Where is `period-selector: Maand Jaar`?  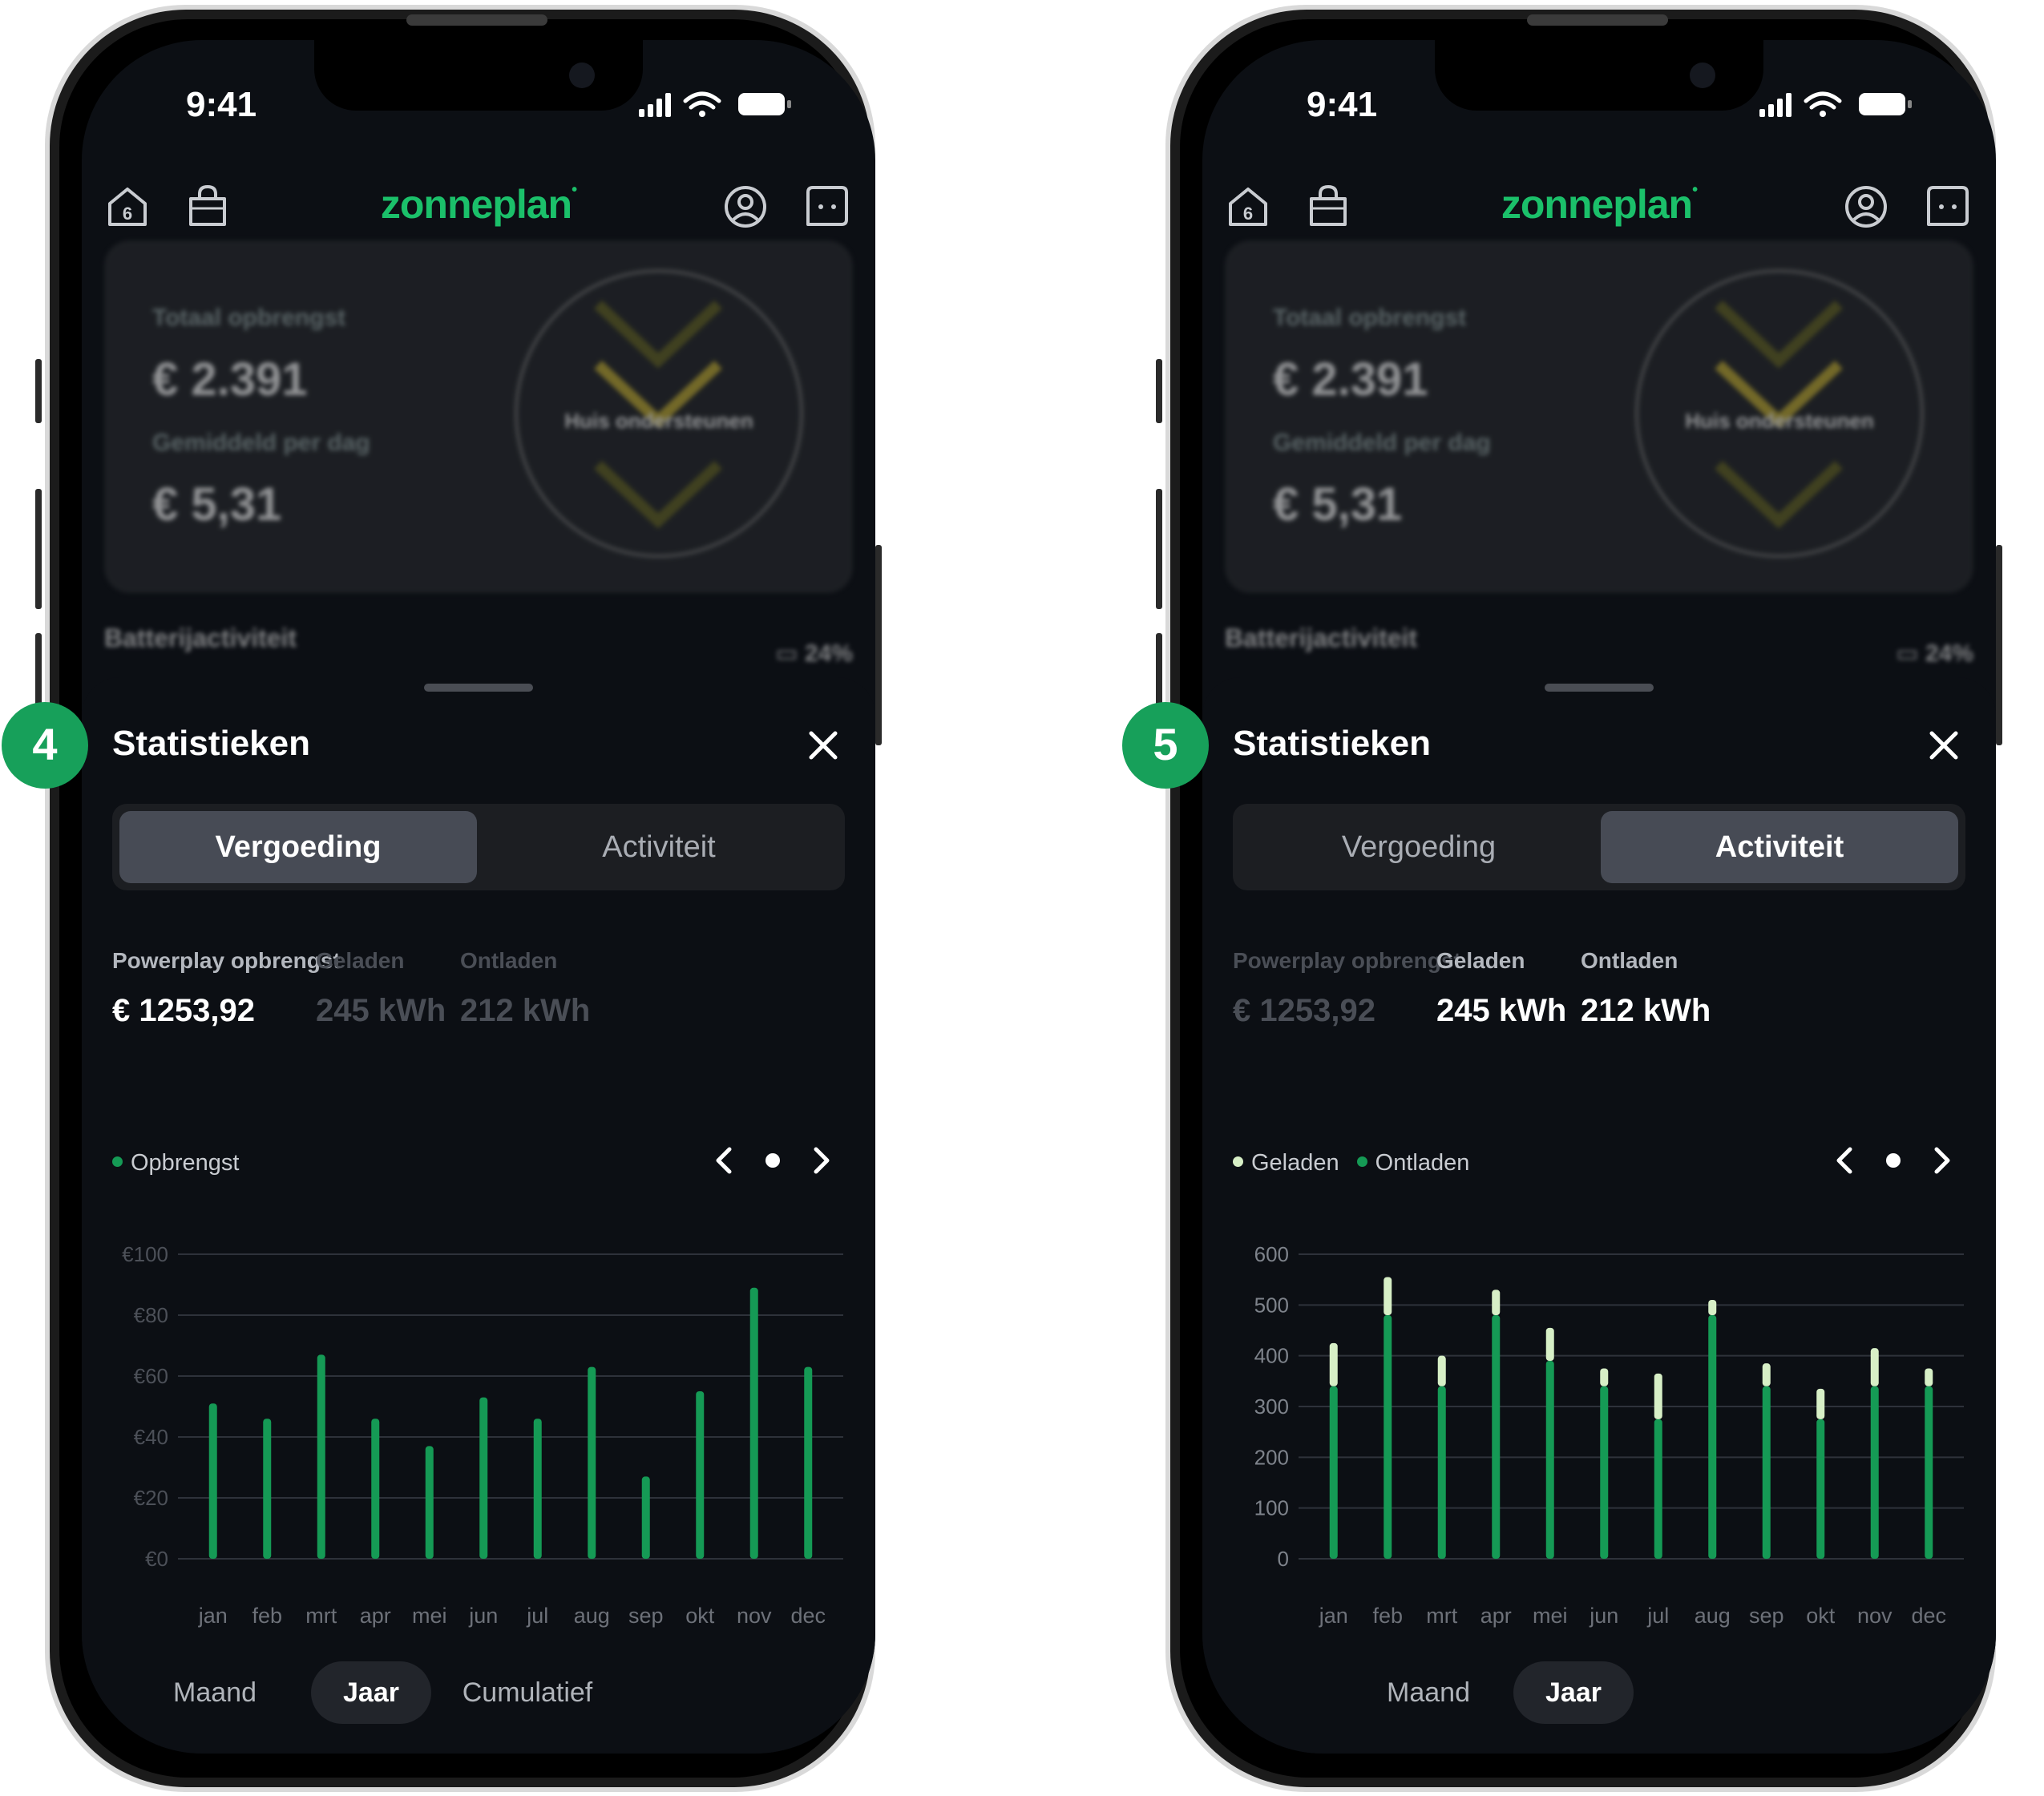 period-selector: Maand Jaar is located at coordinates (1599, 1693).